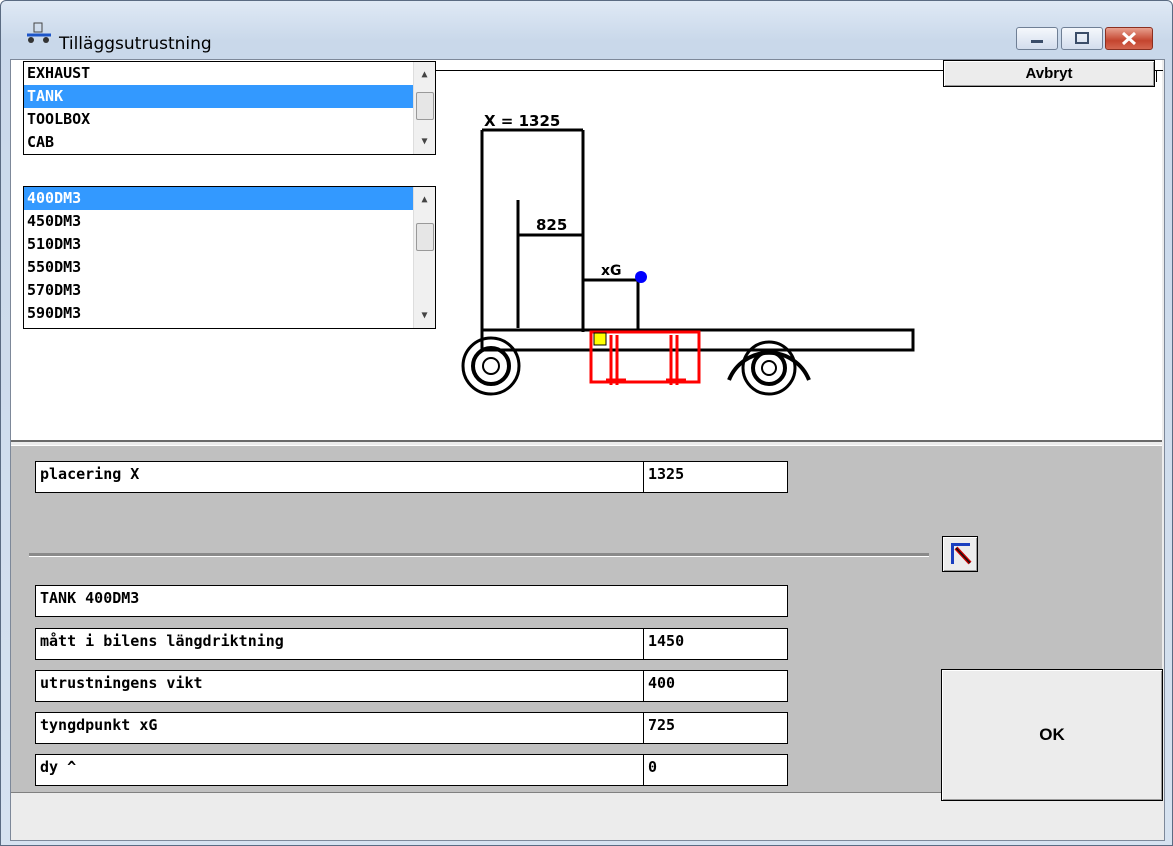 The height and width of the screenshot is (846, 1173). I want to click on truck-drawing: X = 1325 825 xG, so click(688, 254).